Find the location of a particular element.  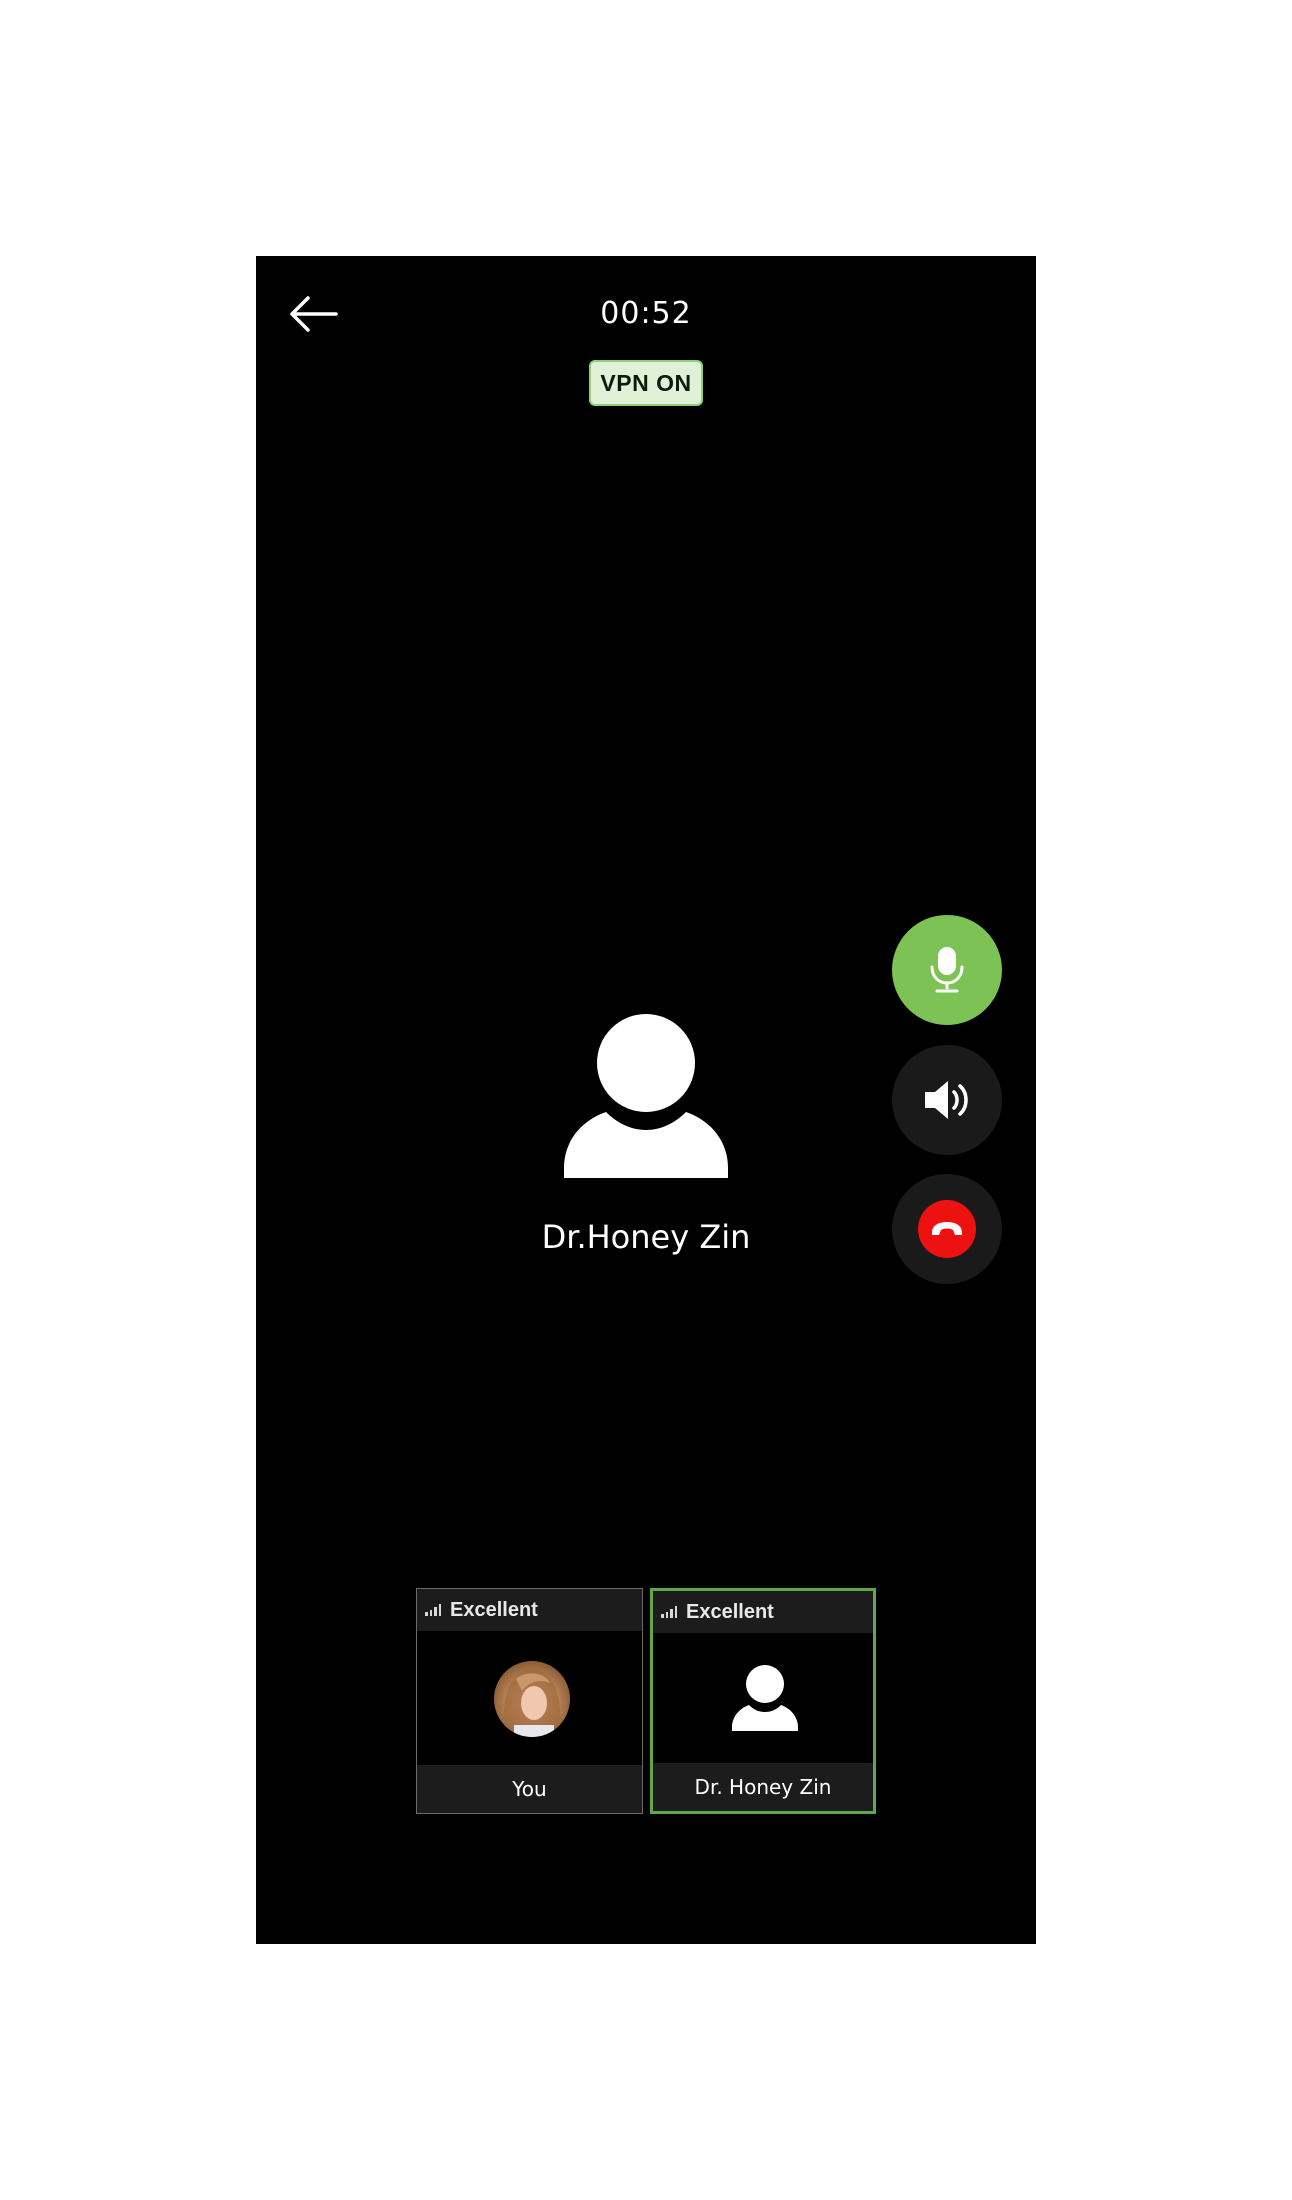

end-call-button is located at coordinates (947, 1229).